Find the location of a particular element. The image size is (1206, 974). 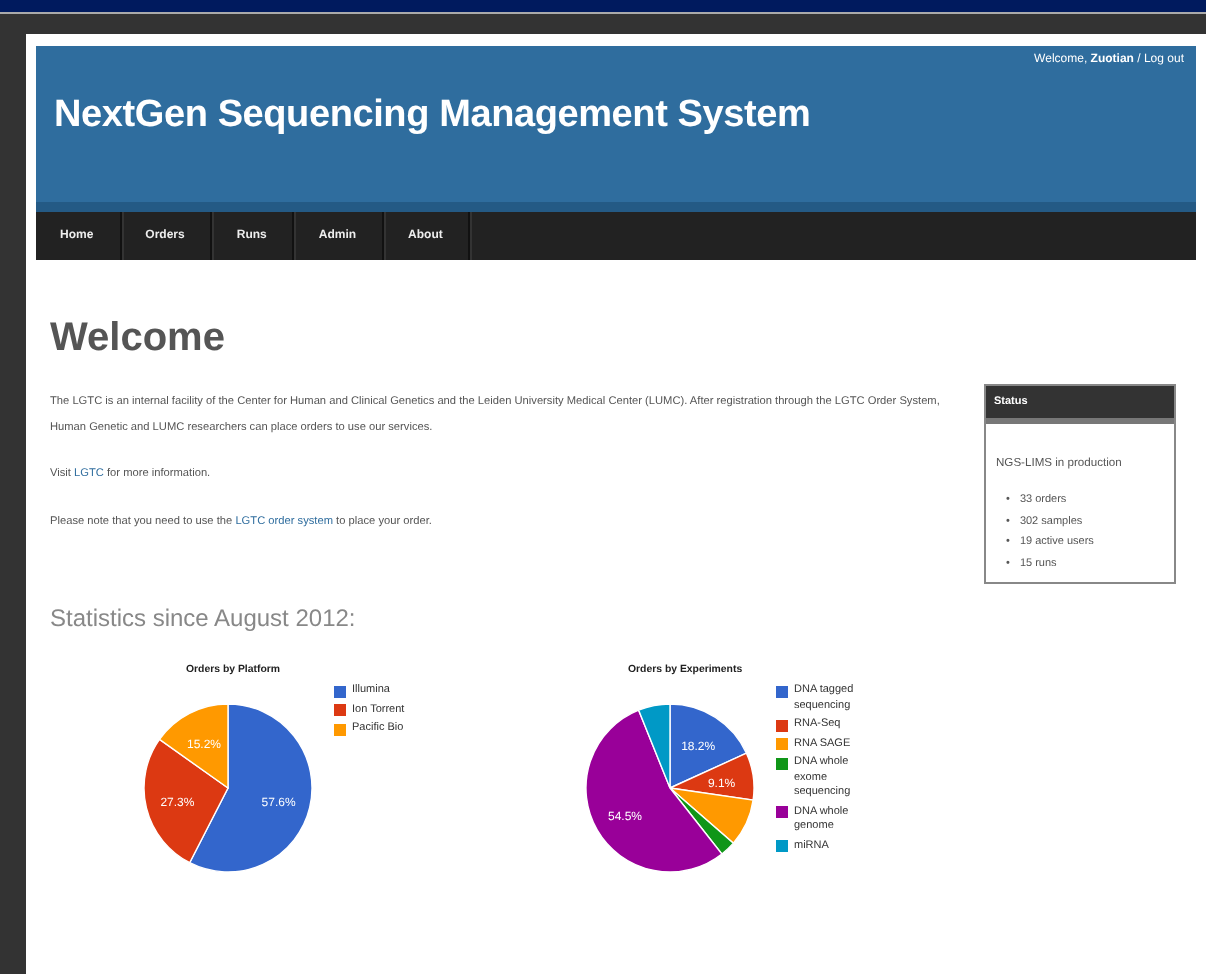

site-title: NextGen Sequencing Management System is located at coordinates (433, 116).